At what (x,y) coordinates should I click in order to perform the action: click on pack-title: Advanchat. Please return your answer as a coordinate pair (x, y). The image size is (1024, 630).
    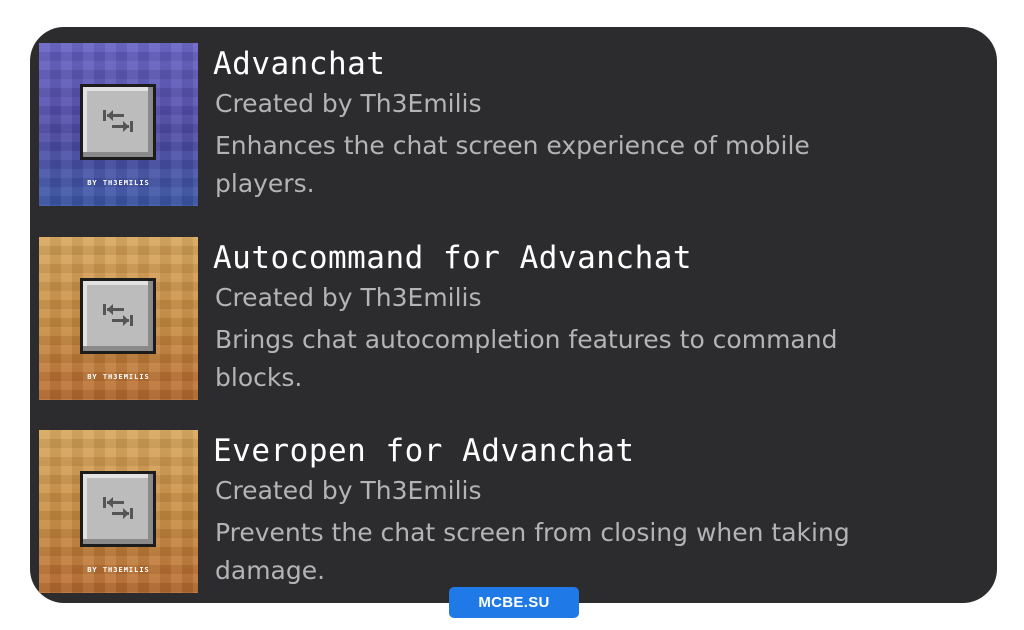
    Looking at the image, I should click on (299, 64).